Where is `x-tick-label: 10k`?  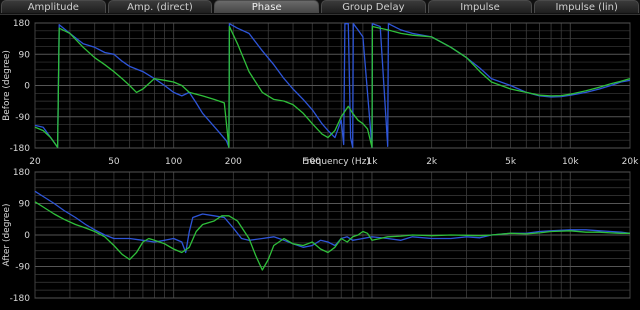 x-tick-label: 10k is located at coordinates (570, 162).